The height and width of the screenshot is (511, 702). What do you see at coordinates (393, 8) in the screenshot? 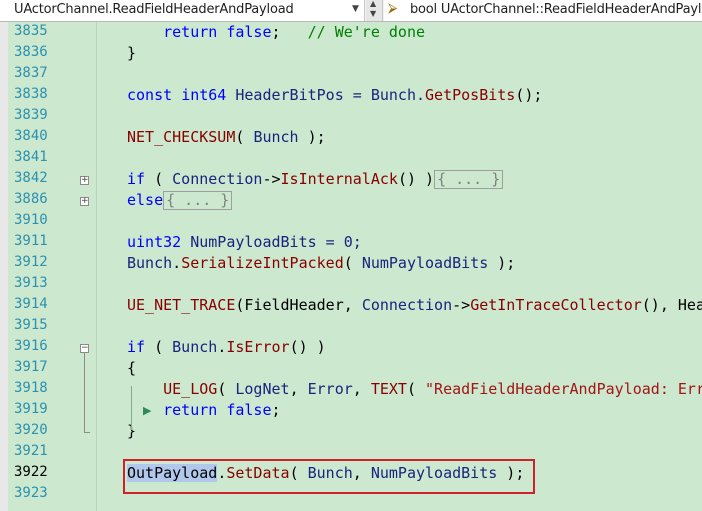
I see `member-icon: ⮚` at bounding box center [393, 8].